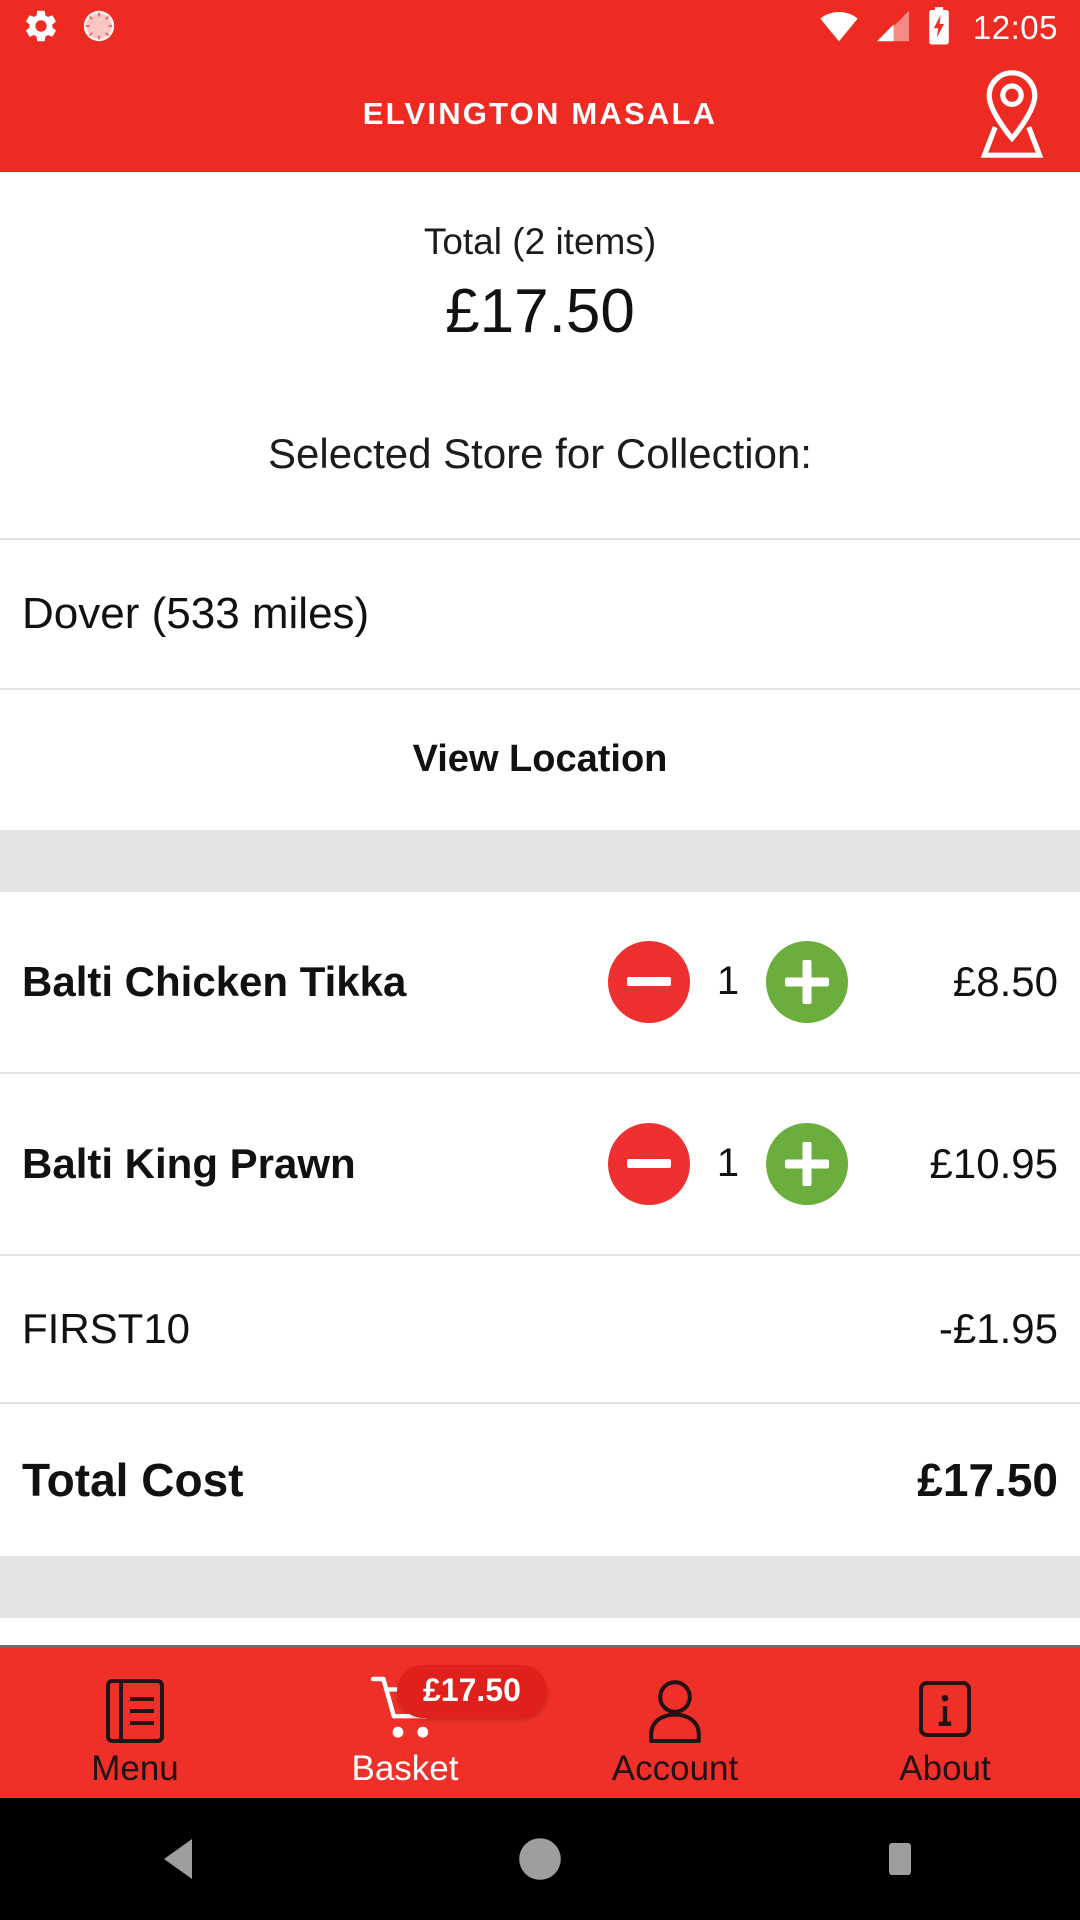 The image size is (1080, 1920). What do you see at coordinates (135, 1768) in the screenshot?
I see `nav-label-menu: Menu` at bounding box center [135, 1768].